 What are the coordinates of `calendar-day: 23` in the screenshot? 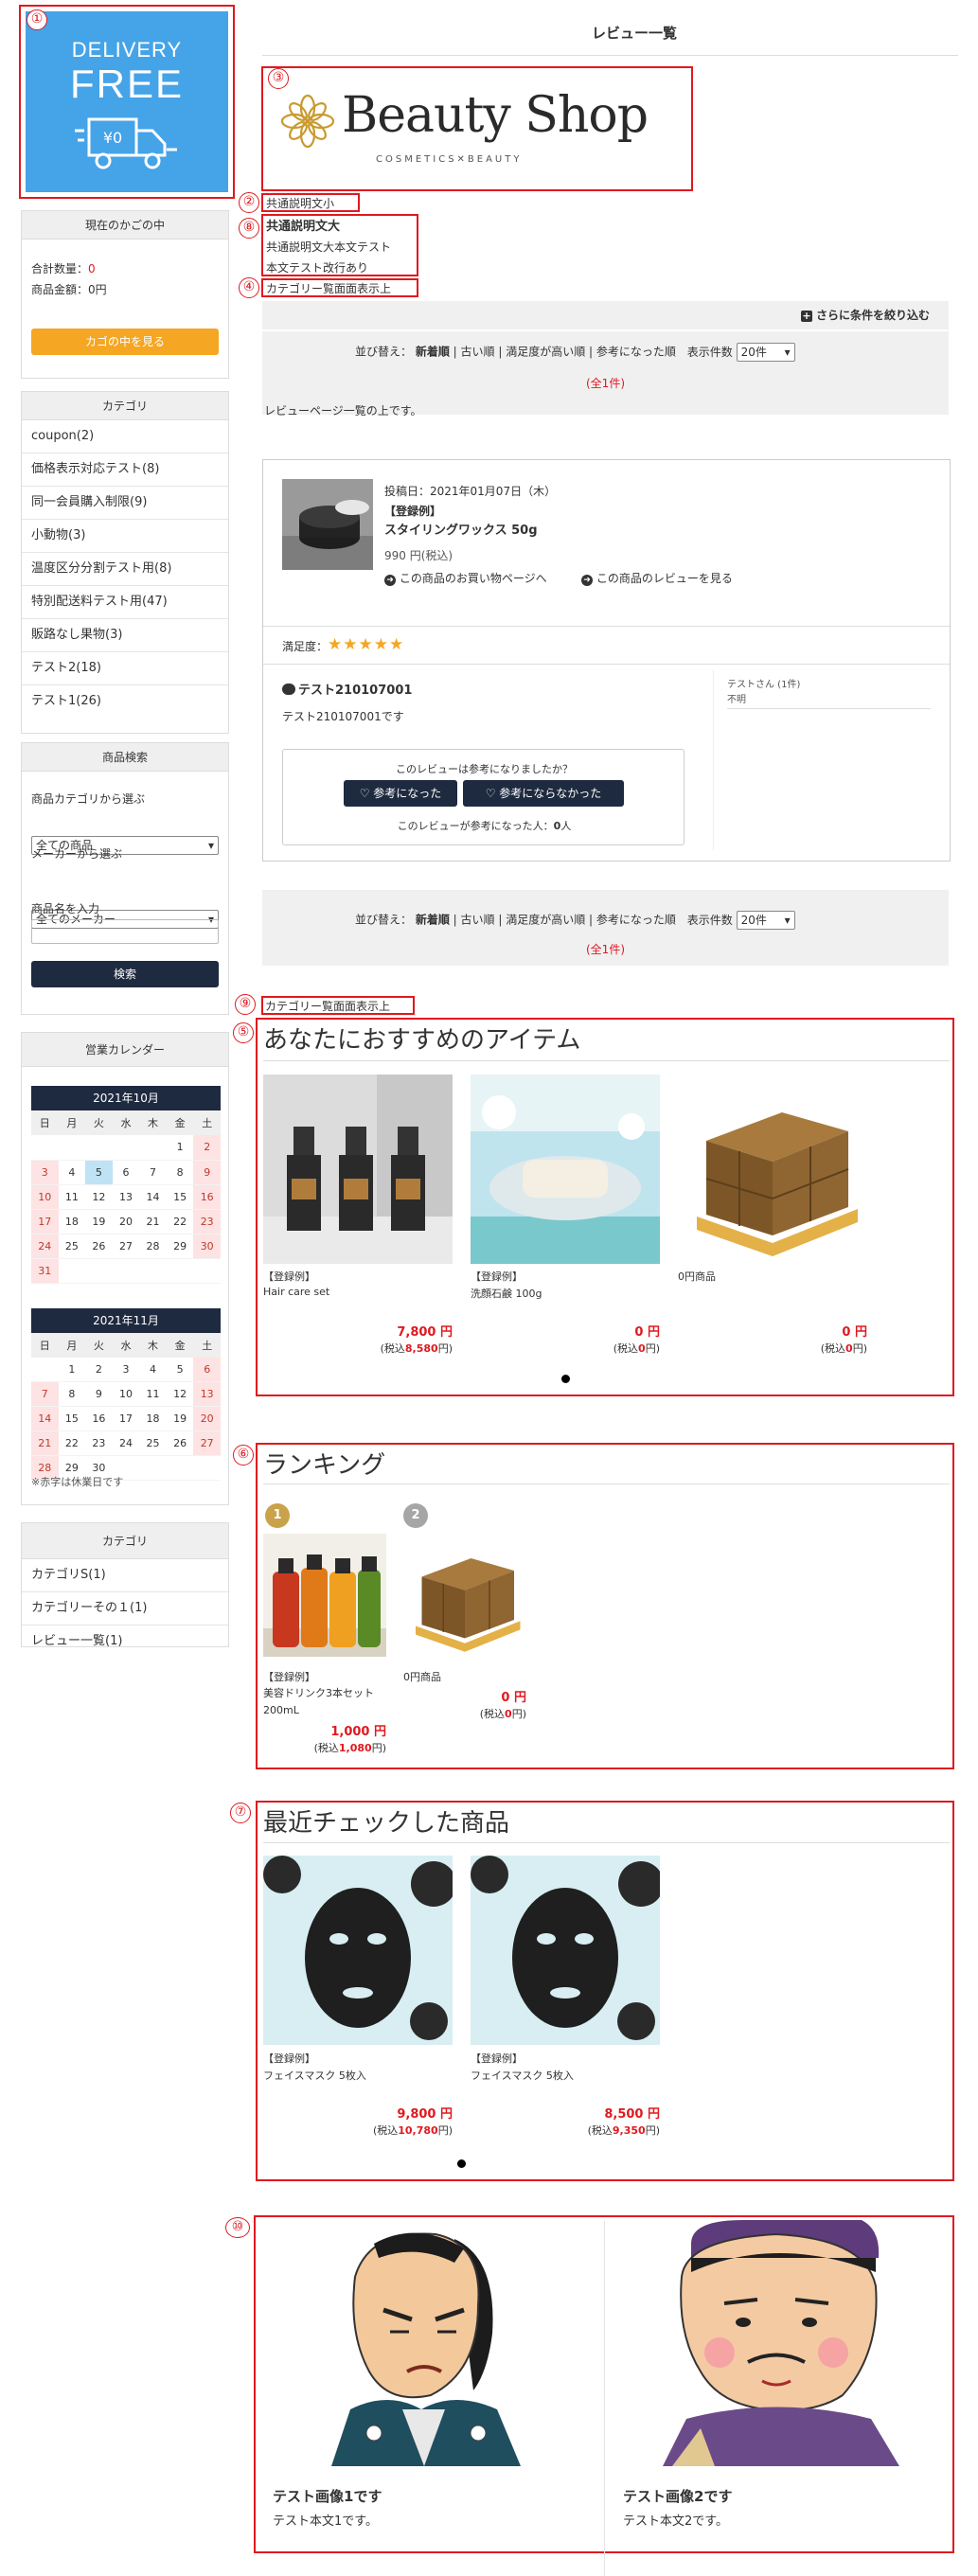 It's located at (207, 1222).